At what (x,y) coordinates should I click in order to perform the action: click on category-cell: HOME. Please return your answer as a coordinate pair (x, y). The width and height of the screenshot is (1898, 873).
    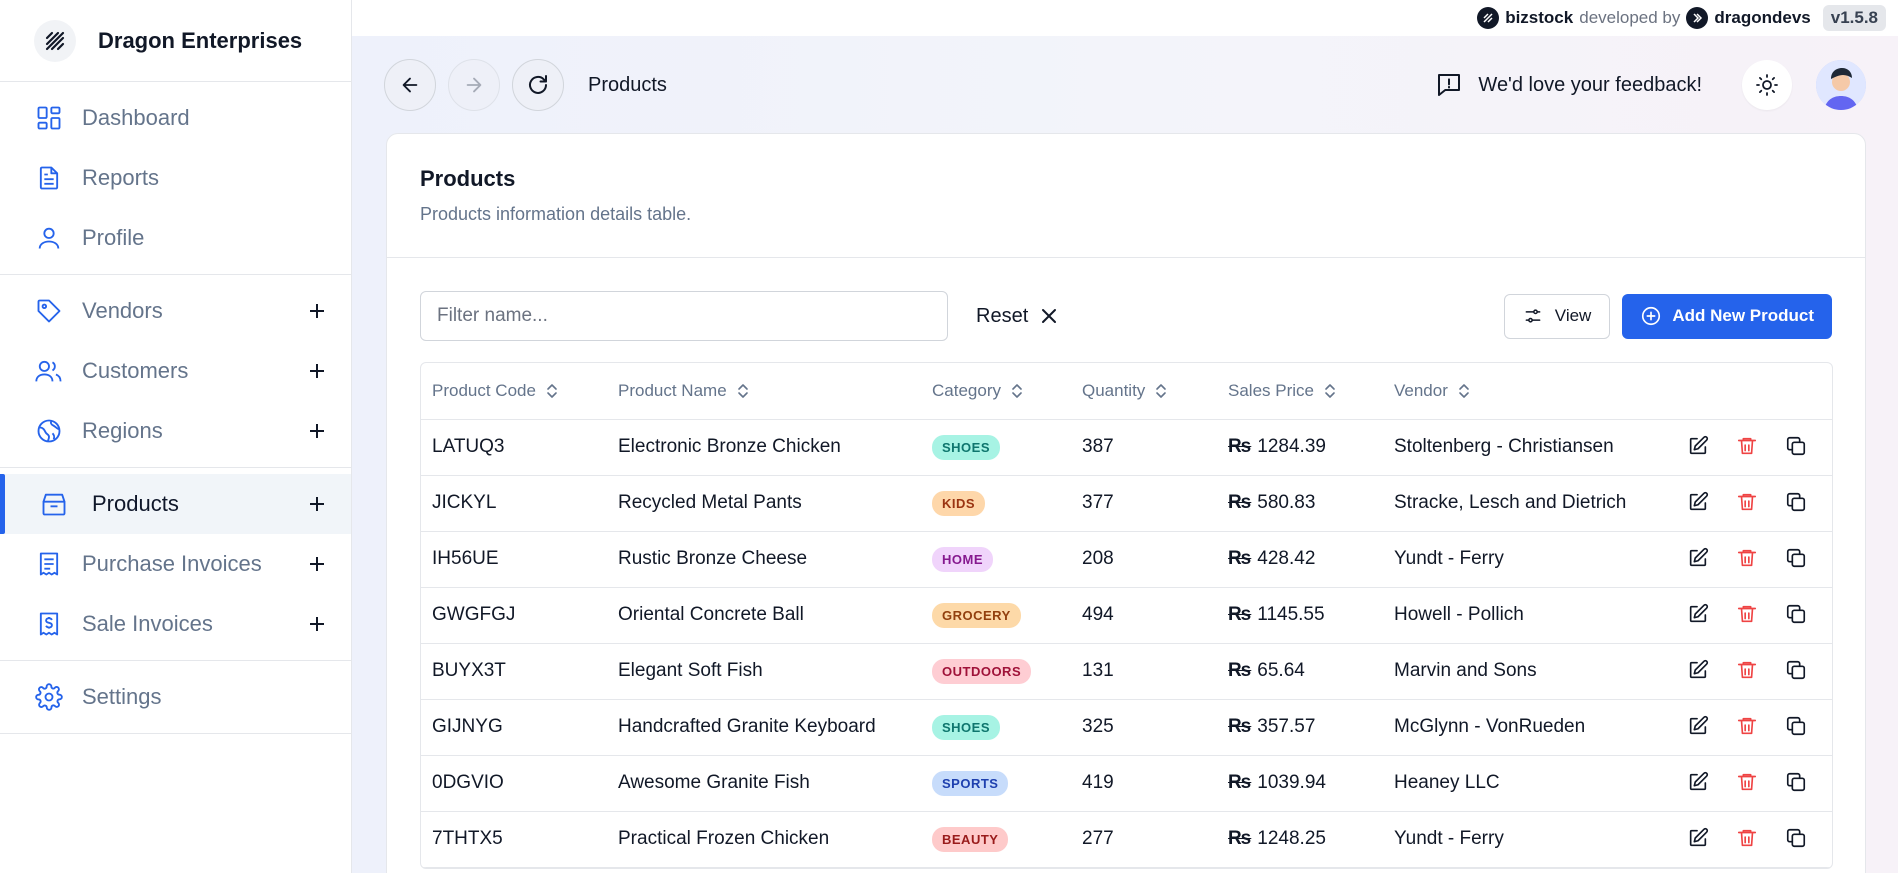
    Looking at the image, I should click on (996, 559).